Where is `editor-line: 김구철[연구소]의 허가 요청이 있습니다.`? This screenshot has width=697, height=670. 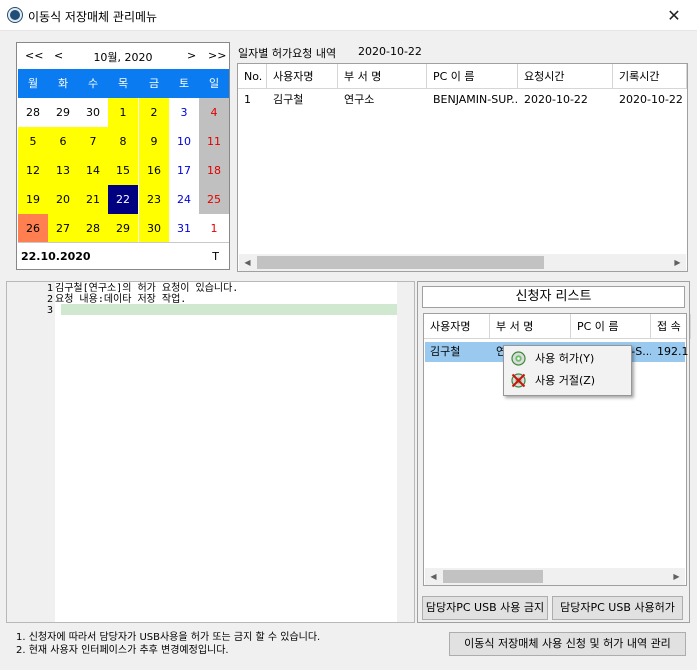 editor-line: 김구철[연구소]의 허가 요청이 있습니다. is located at coordinates (146, 288).